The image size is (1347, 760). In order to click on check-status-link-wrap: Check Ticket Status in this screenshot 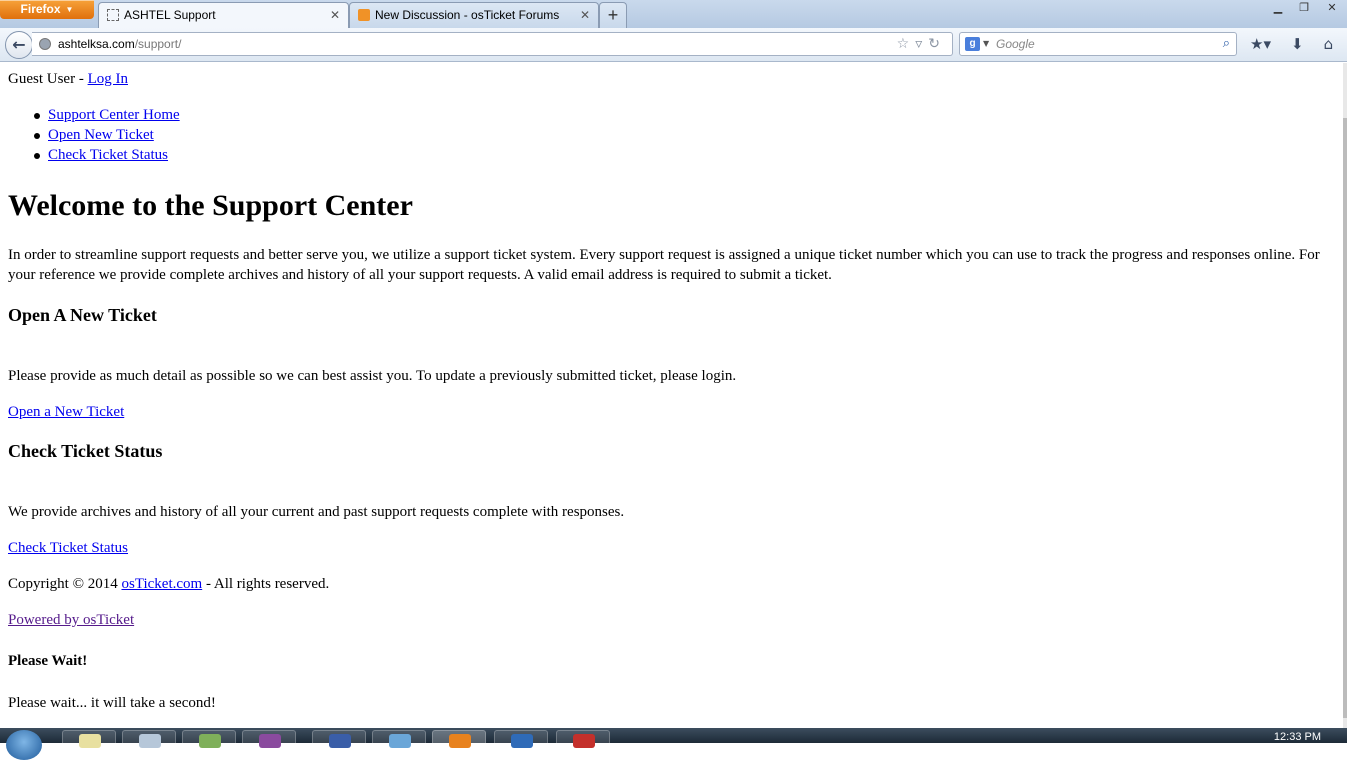, I will do `click(68, 548)`.